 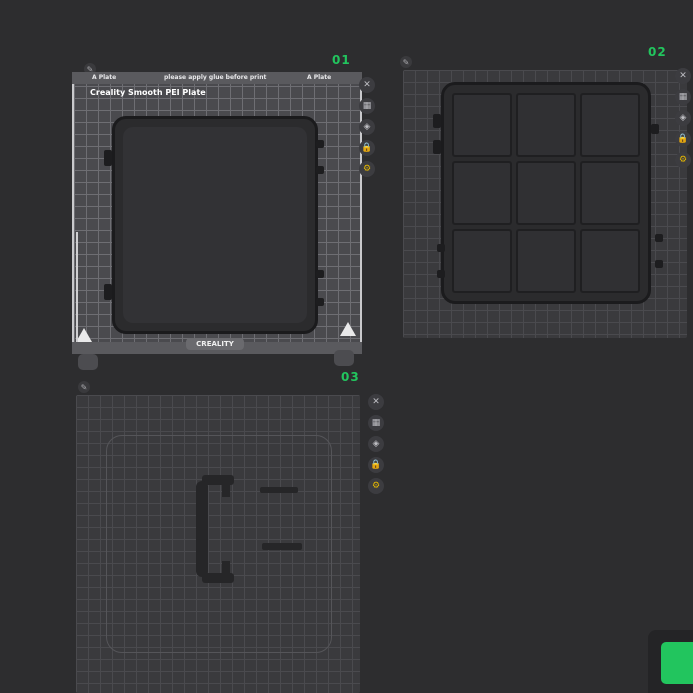 I want to click on plate-01-title: Creality Smooth PEI Plate, so click(x=148, y=92).